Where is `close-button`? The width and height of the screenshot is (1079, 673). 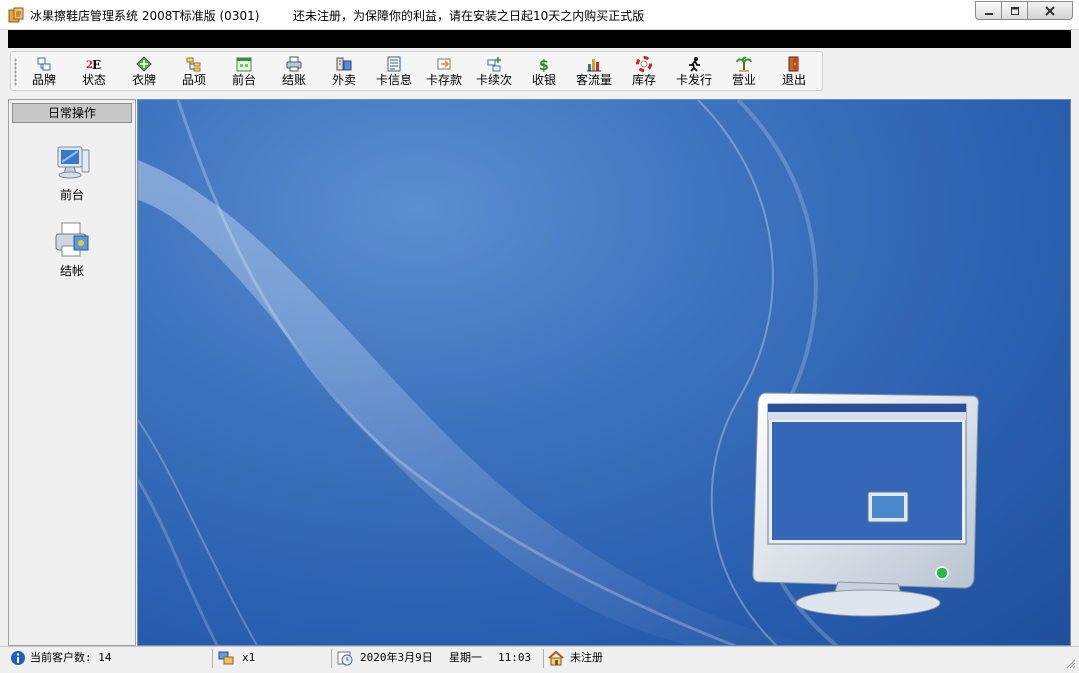
close-button is located at coordinates (1050, 10).